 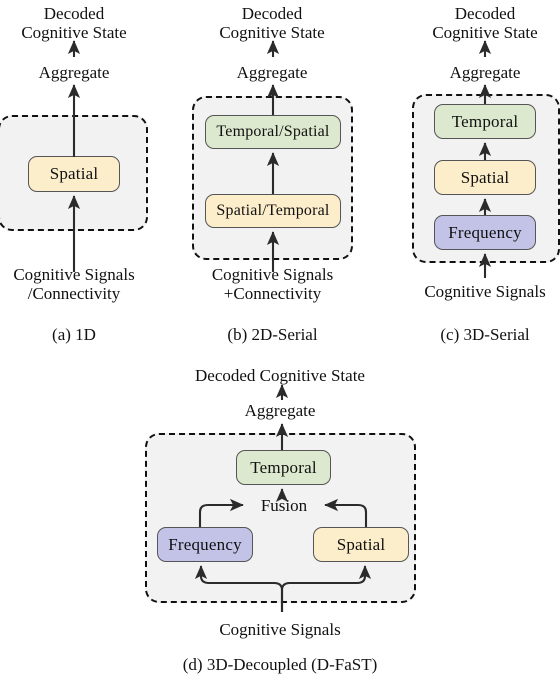 I want to click on panel-b-aggregate-label: Aggregate, so click(x=272, y=72).